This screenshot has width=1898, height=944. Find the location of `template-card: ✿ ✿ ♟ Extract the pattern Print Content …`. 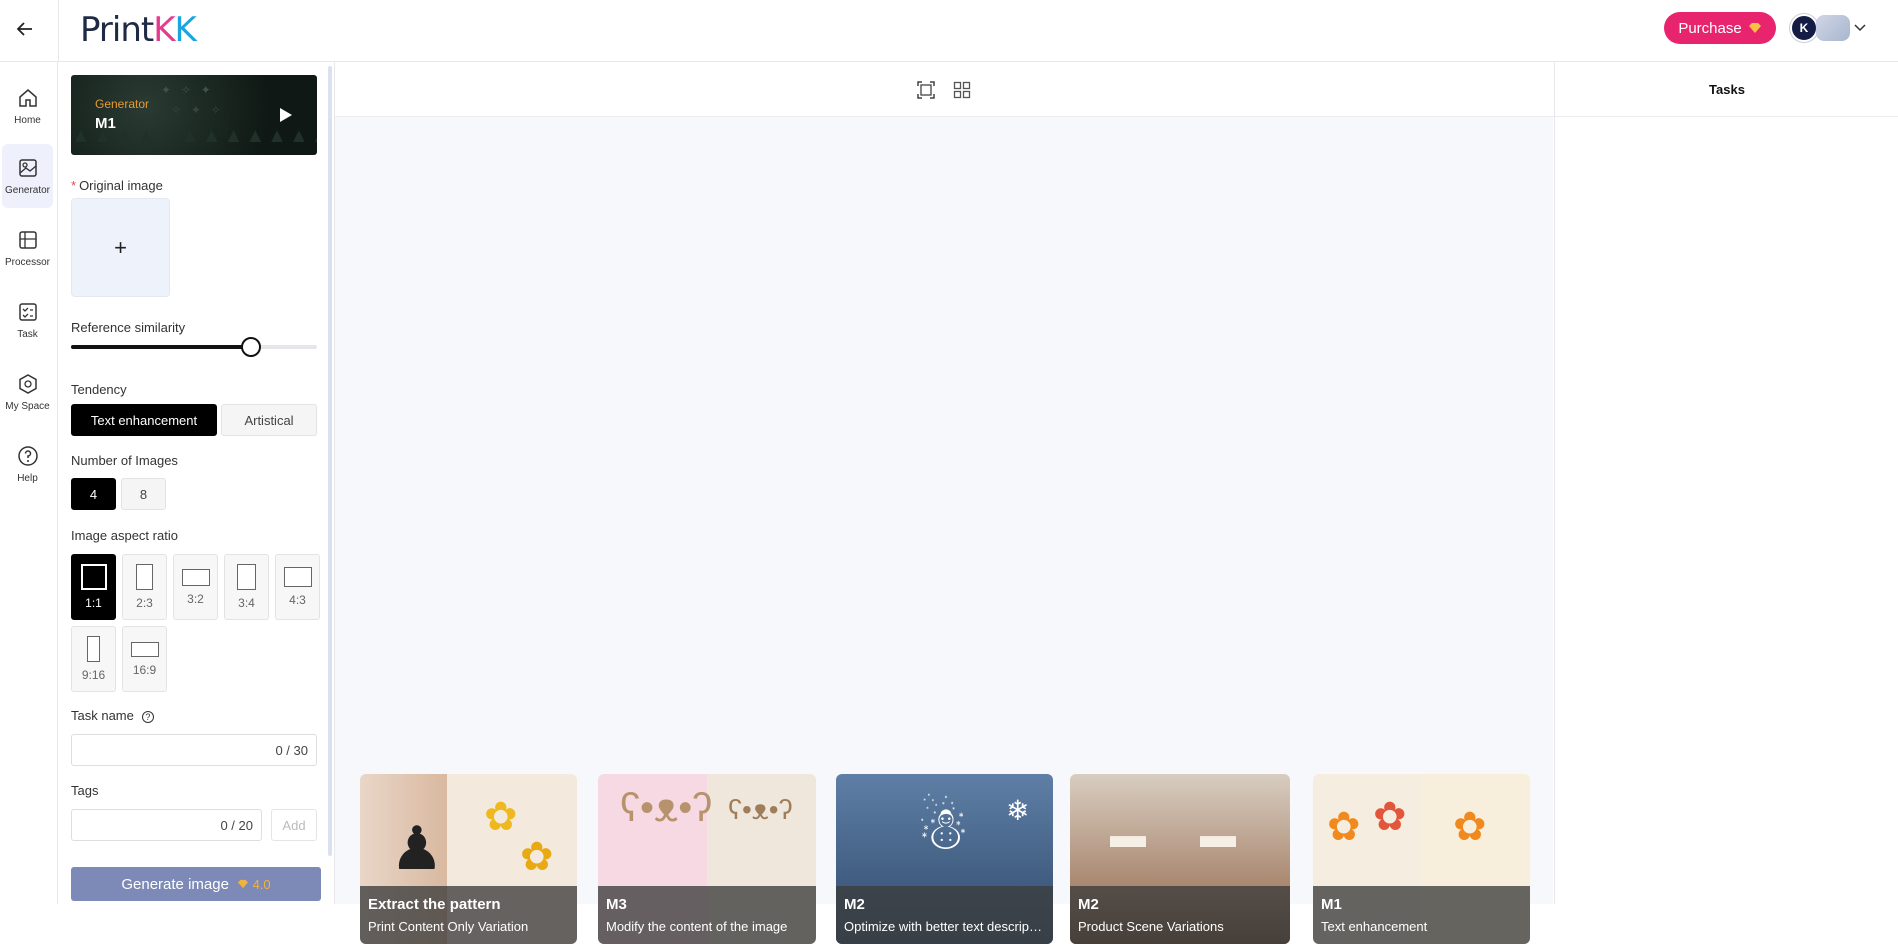

template-card: ✿ ✿ ♟ Extract the pattern Print Content … is located at coordinates (468, 859).